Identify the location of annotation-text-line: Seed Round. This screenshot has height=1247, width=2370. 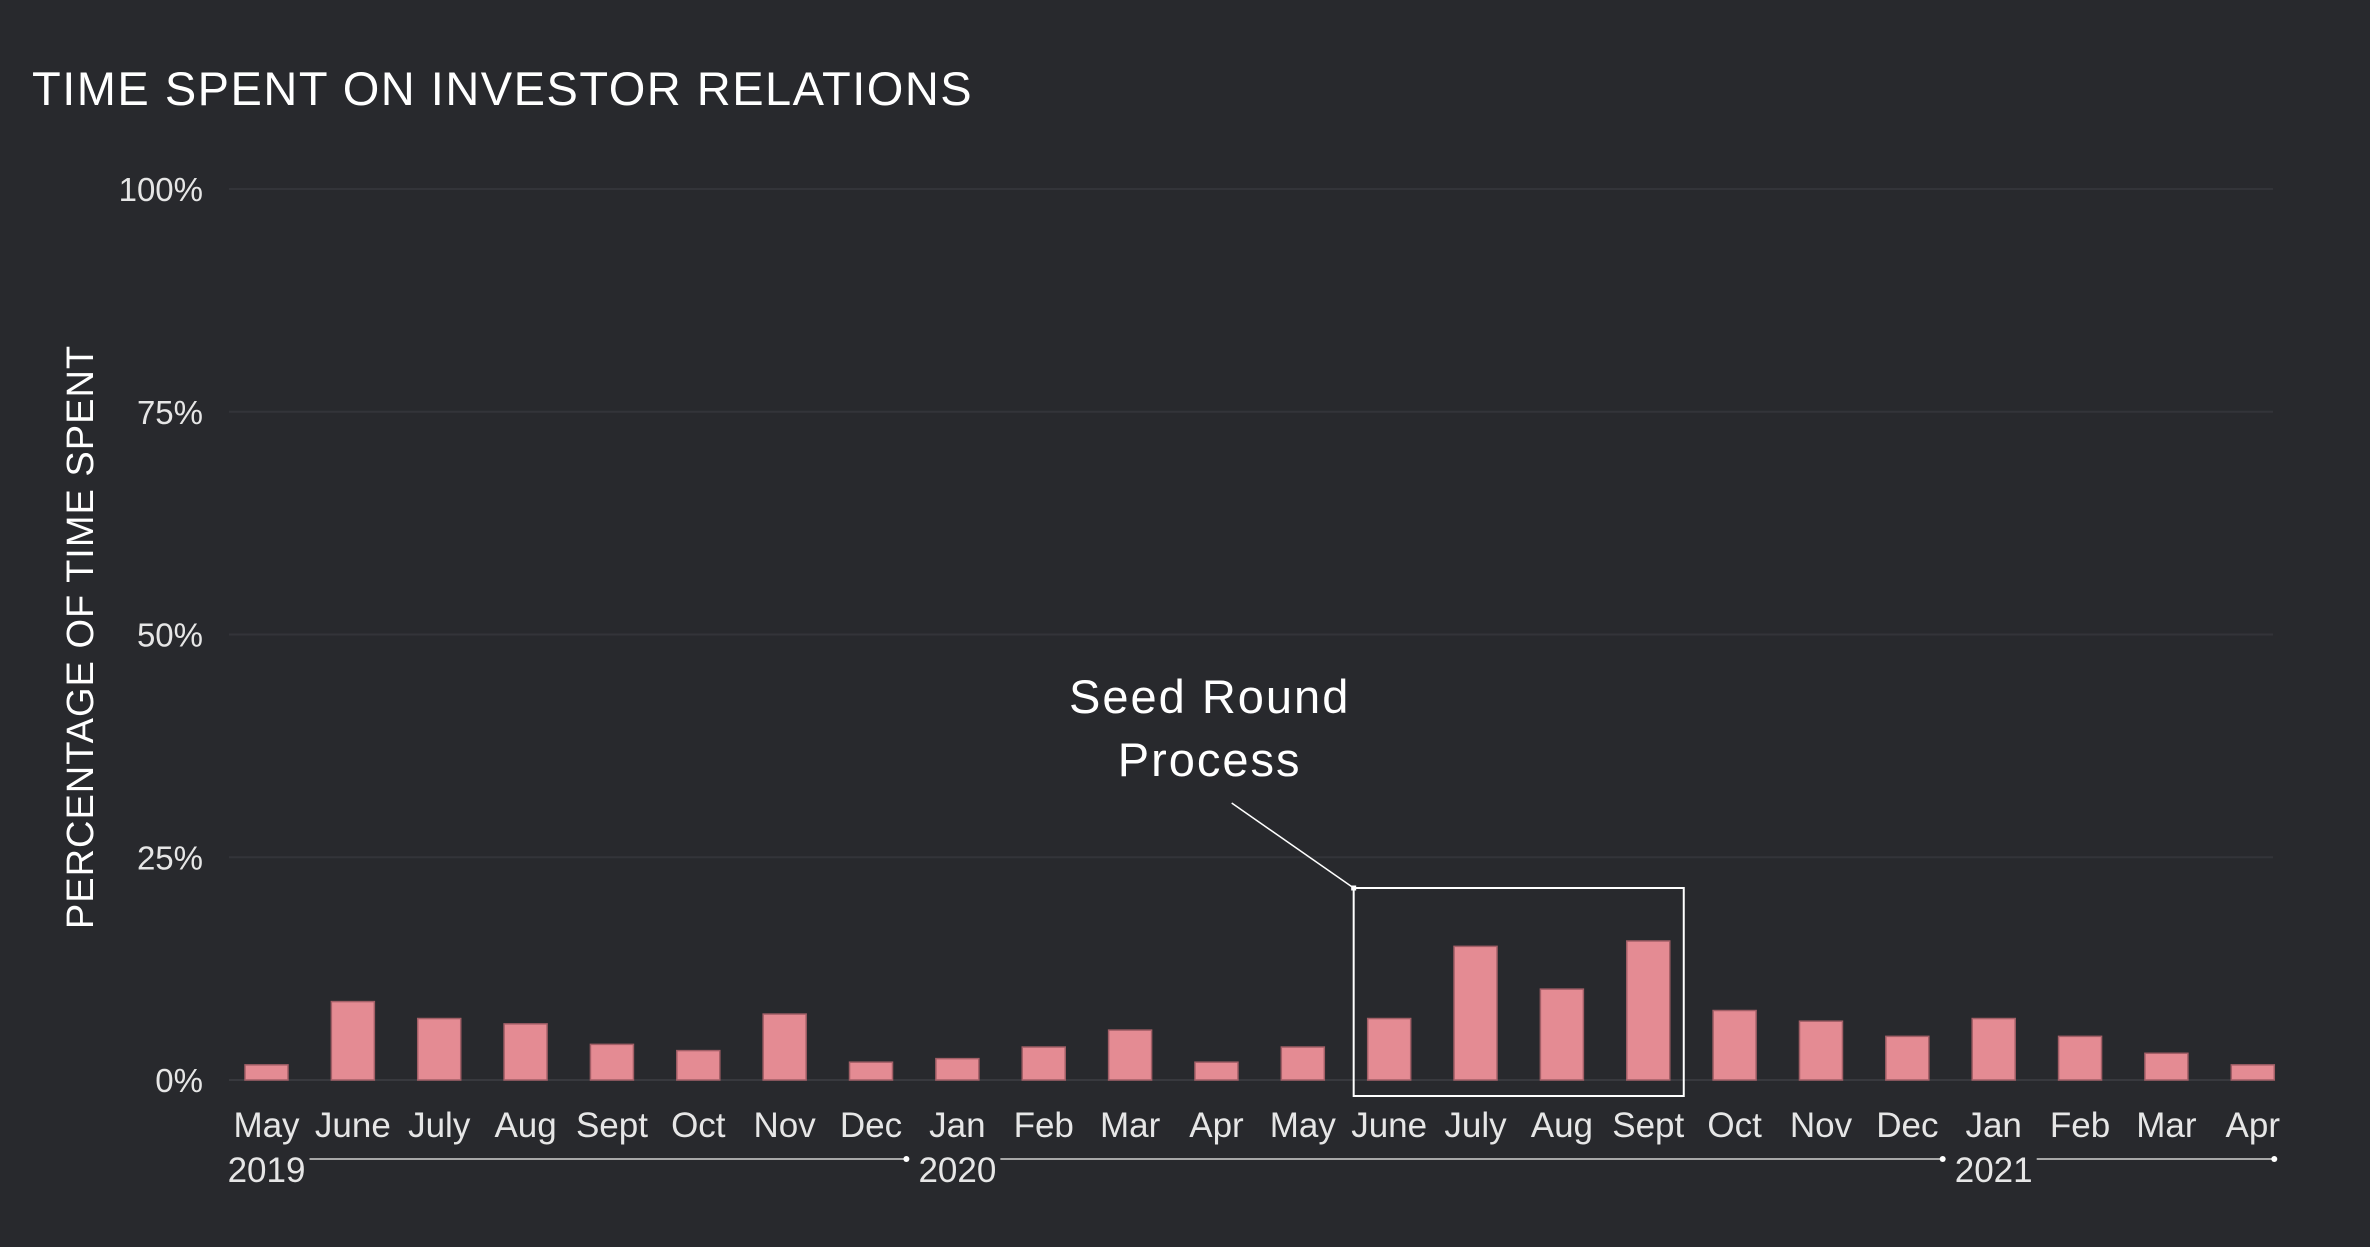
(1209, 696).